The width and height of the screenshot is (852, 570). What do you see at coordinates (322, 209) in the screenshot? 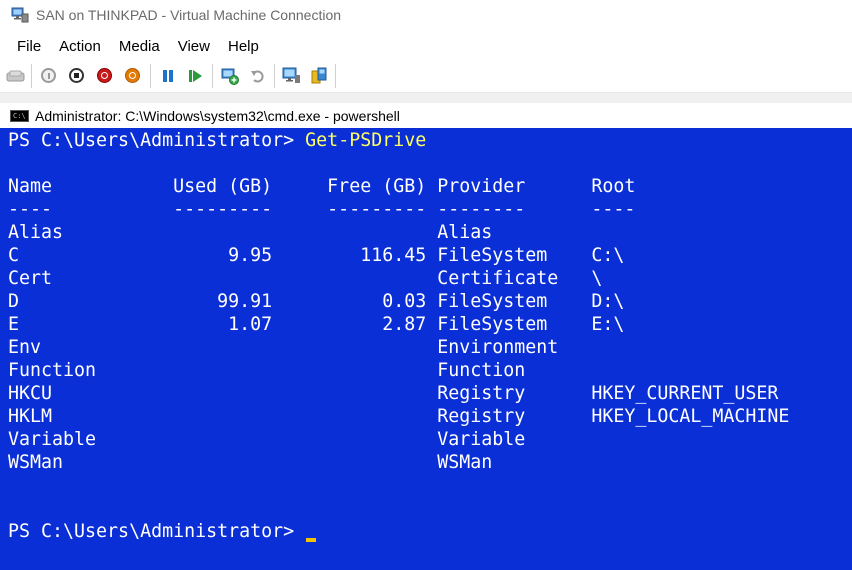
I see `table-underline: ---- --------- --------- -------- ----` at bounding box center [322, 209].